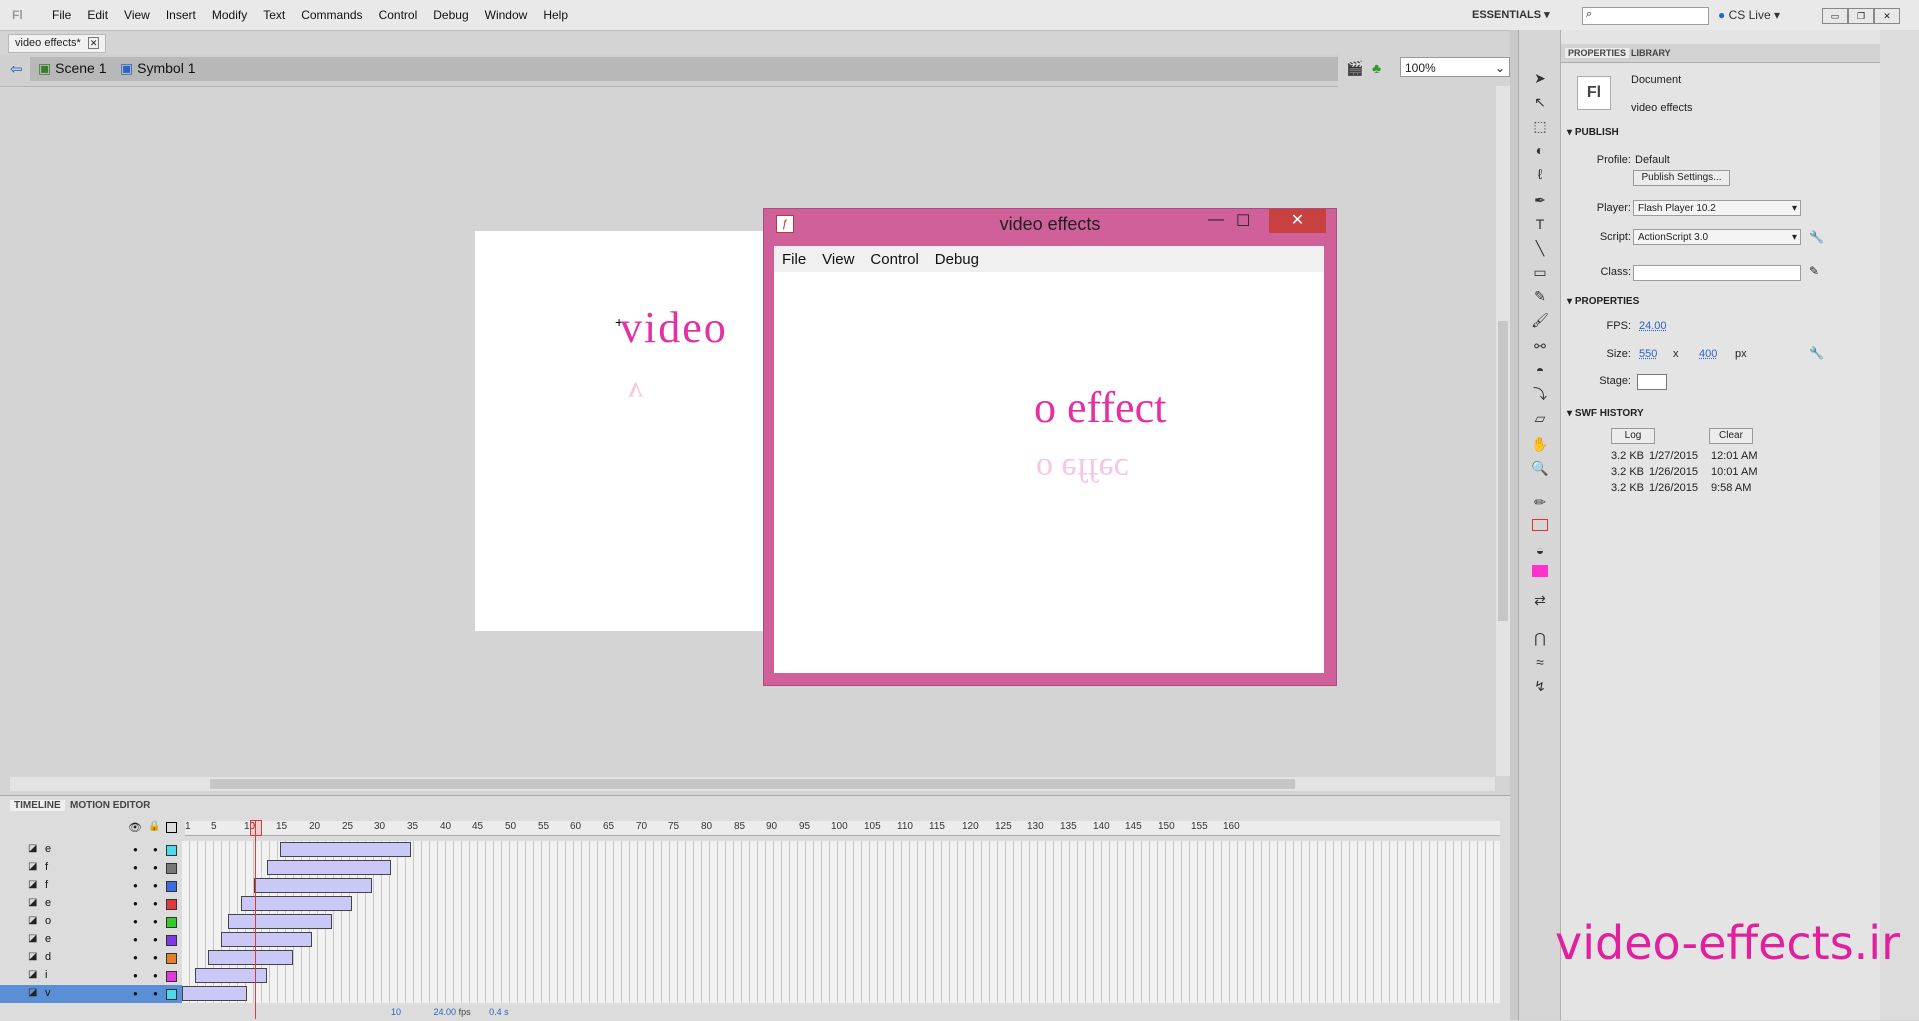  I want to click on layer-name: i, so click(46, 975).